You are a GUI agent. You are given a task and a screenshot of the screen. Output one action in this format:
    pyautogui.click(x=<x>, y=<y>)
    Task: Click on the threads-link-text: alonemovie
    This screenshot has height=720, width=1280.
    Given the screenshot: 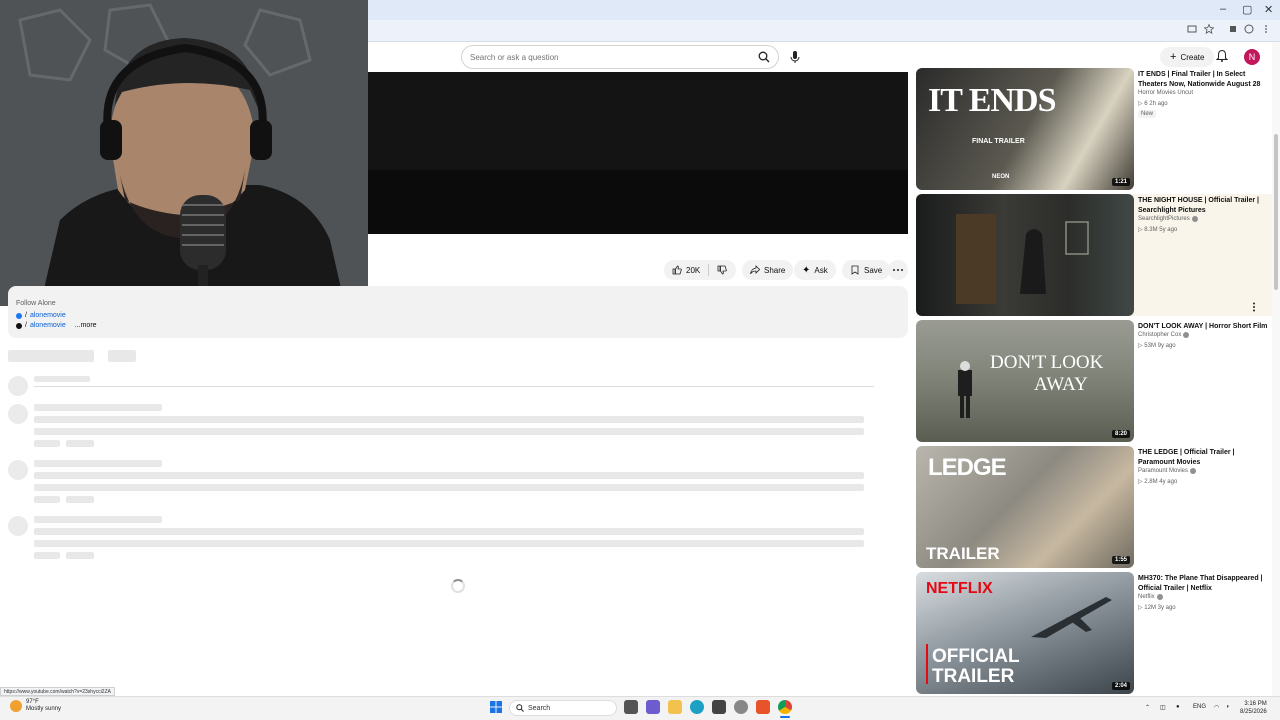 What is the action you would take?
    pyautogui.click(x=48, y=325)
    